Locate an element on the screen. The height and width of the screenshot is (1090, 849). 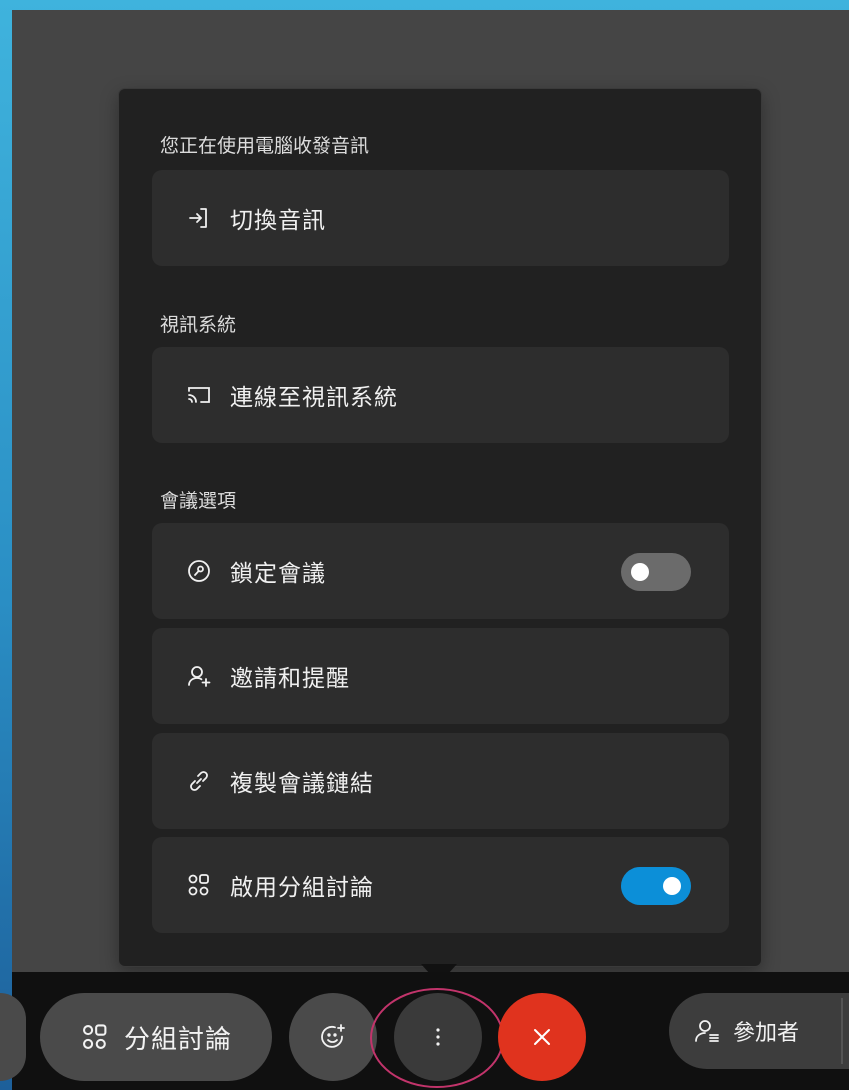
copy-meeting-link-label: 複製會議鏈結 is located at coordinates (302, 784).